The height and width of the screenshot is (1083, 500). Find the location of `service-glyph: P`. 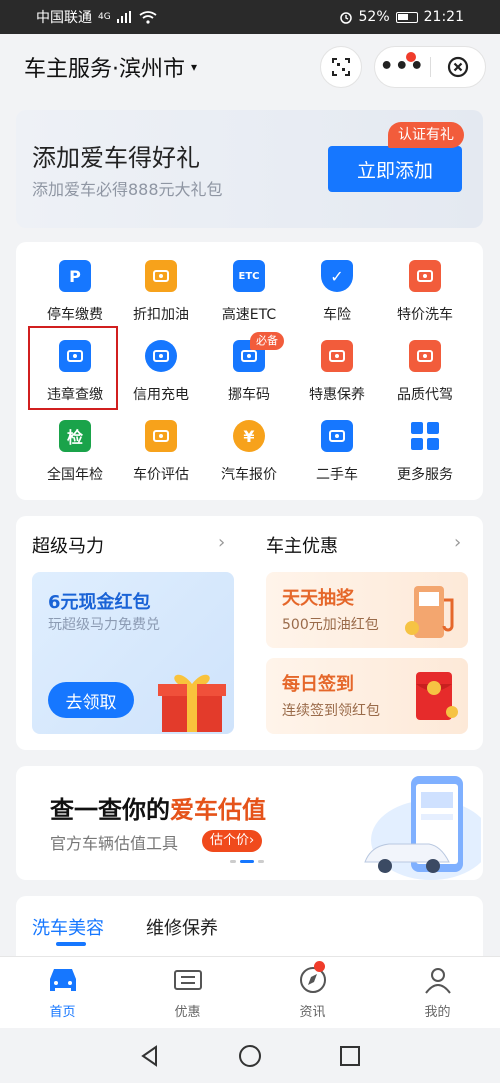

service-glyph: P is located at coordinates (75, 276).